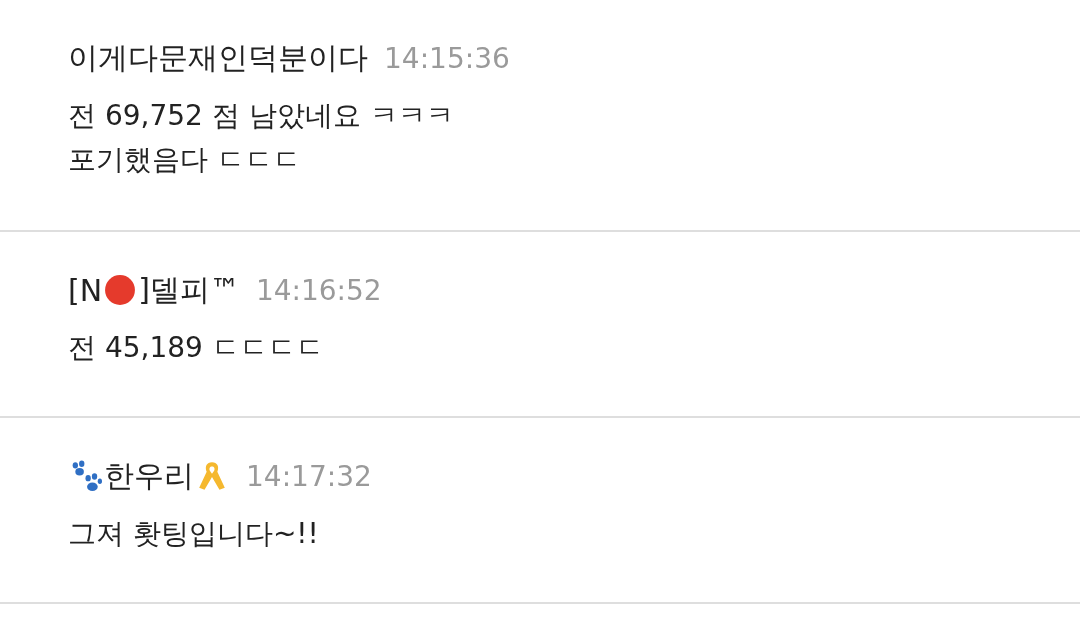  What do you see at coordinates (194, 534) in the screenshot?
I see `comment-text: 그져 홧팅입니다~!!` at bounding box center [194, 534].